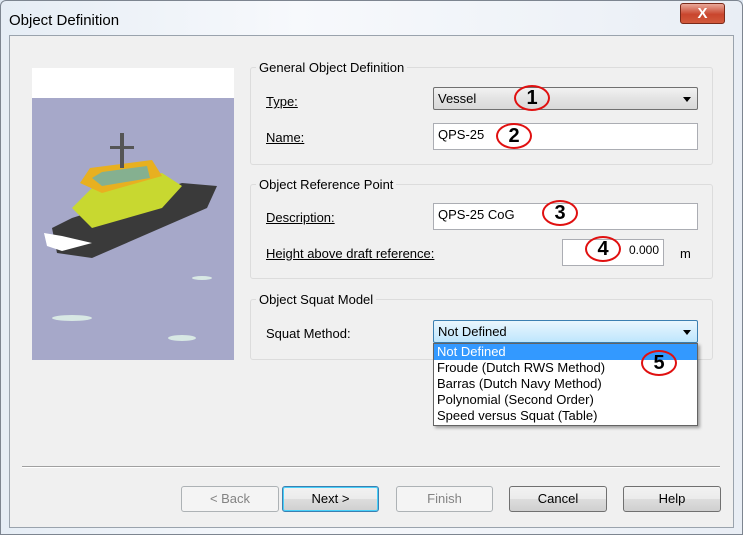 This screenshot has width=743, height=535. Describe the element at coordinates (565, 400) in the screenshot. I see `option-polynomial: Polynomial (Second Order)` at that location.